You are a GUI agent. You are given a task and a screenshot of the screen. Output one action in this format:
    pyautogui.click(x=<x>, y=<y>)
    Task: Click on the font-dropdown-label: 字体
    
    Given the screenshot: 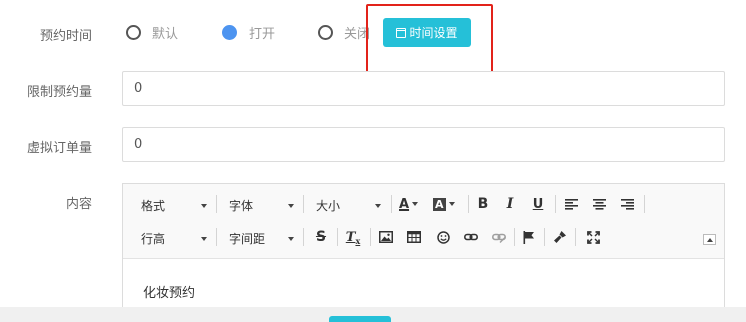 What is the action you would take?
    pyautogui.click(x=241, y=206)
    